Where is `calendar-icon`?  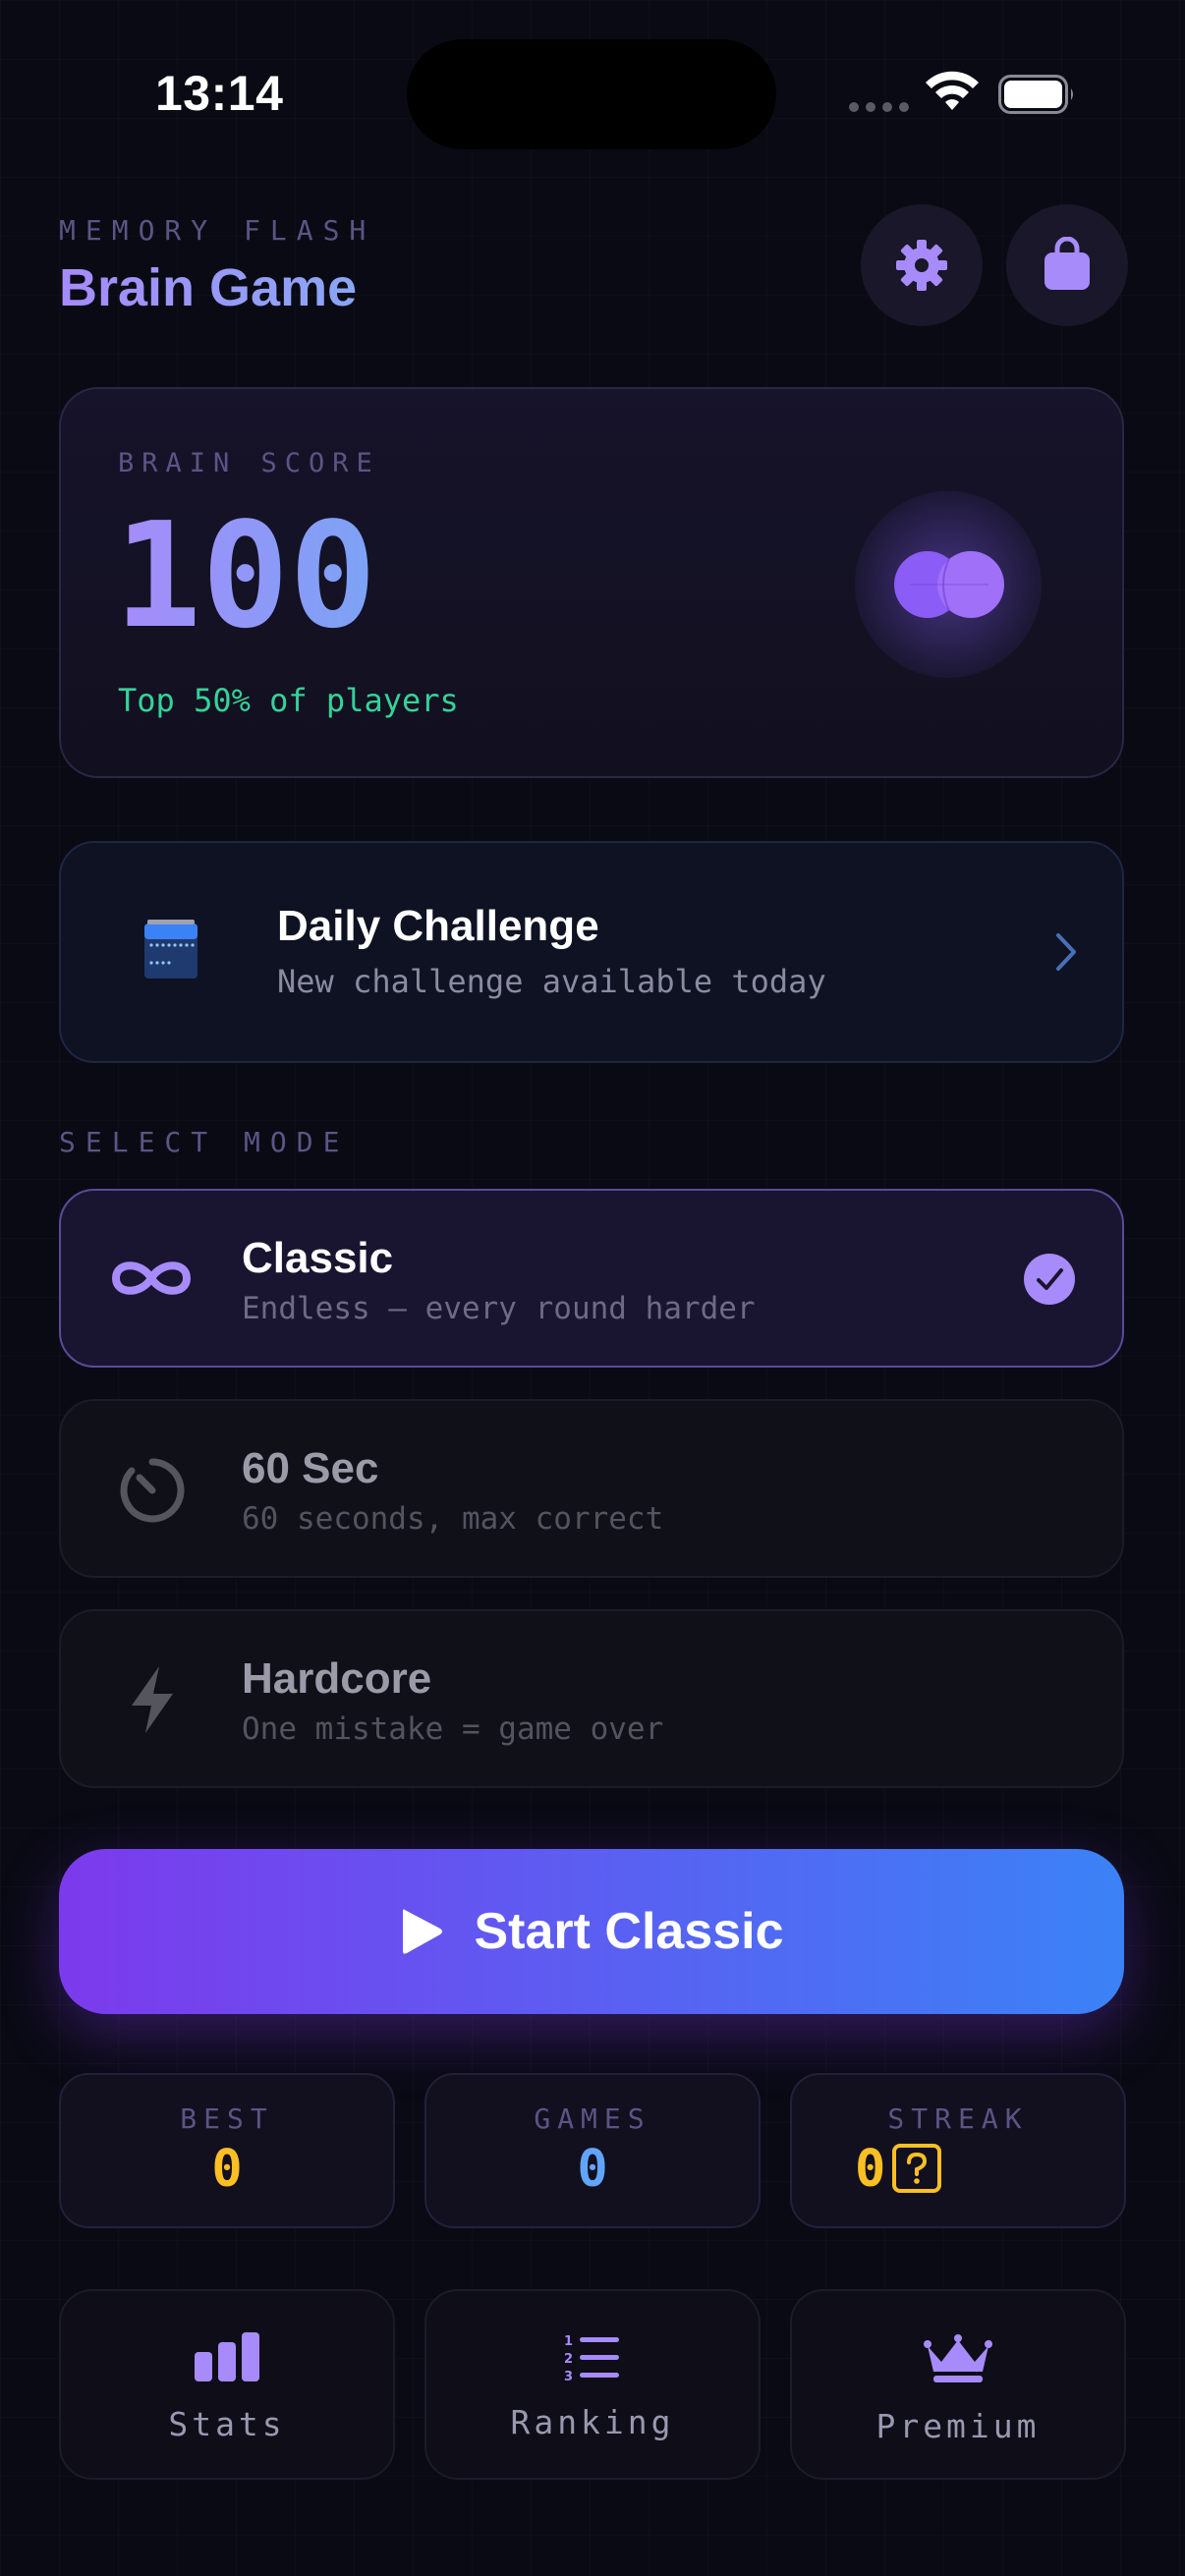
calendar-icon is located at coordinates (171, 949).